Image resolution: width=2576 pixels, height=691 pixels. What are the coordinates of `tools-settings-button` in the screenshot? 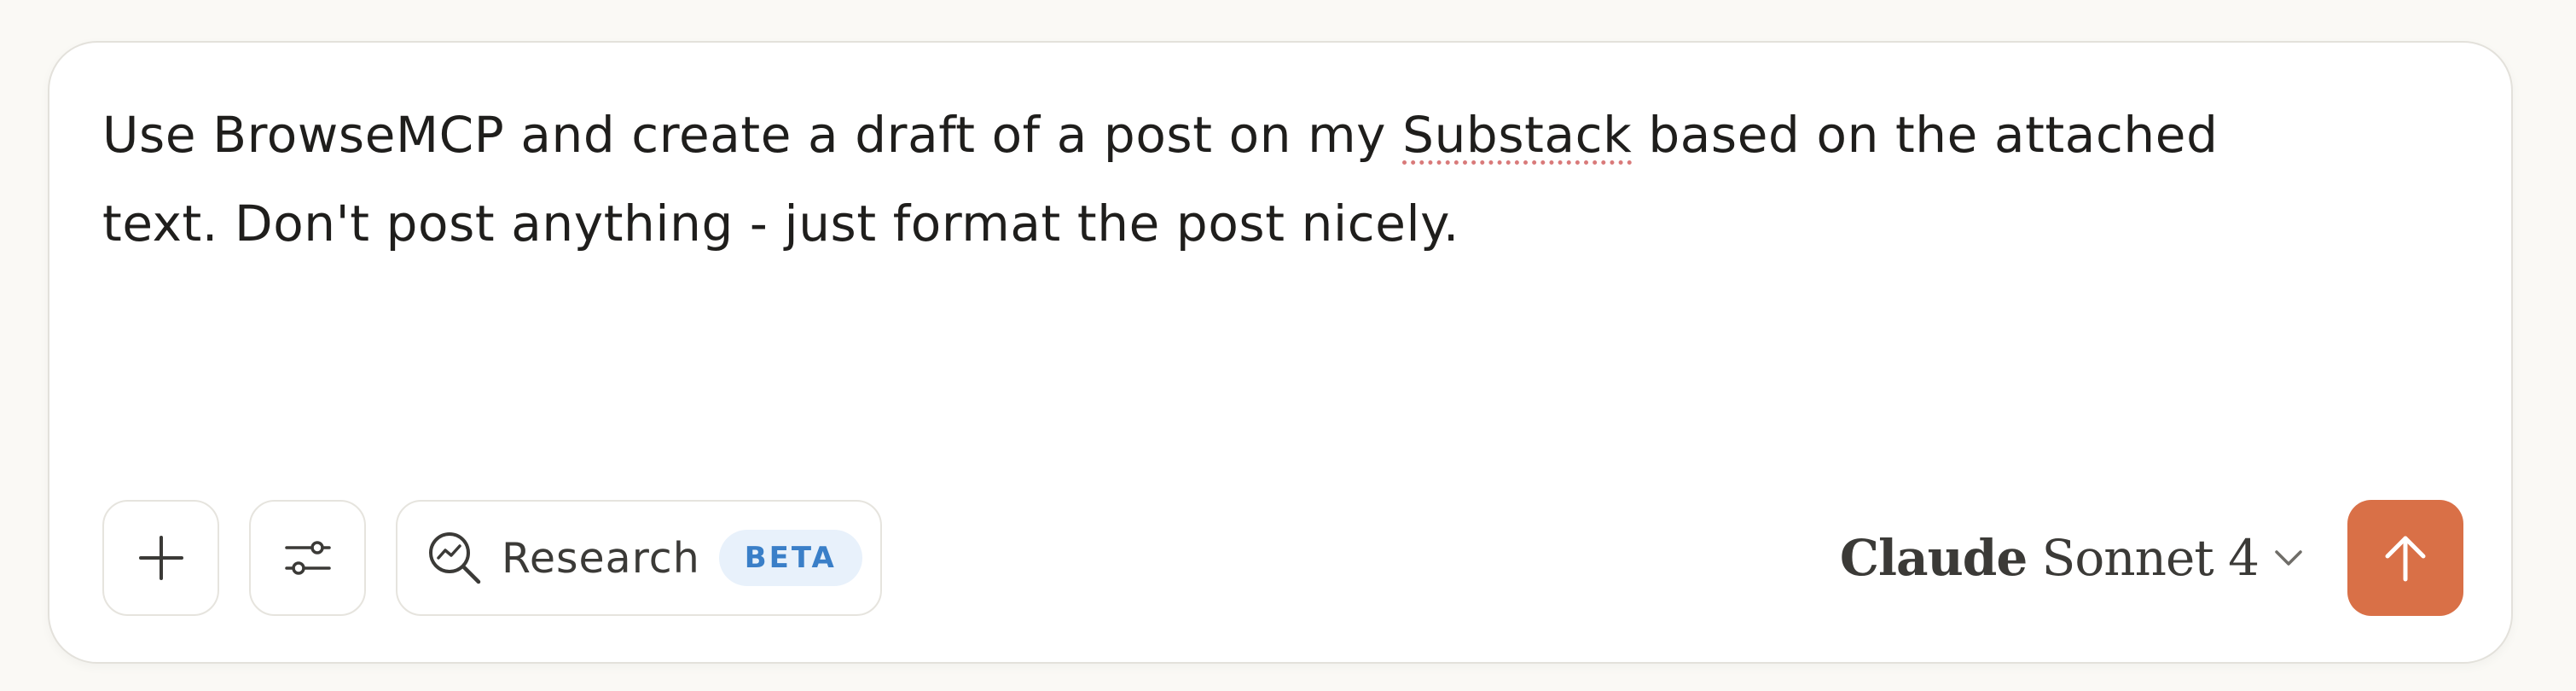 It's located at (307, 558).